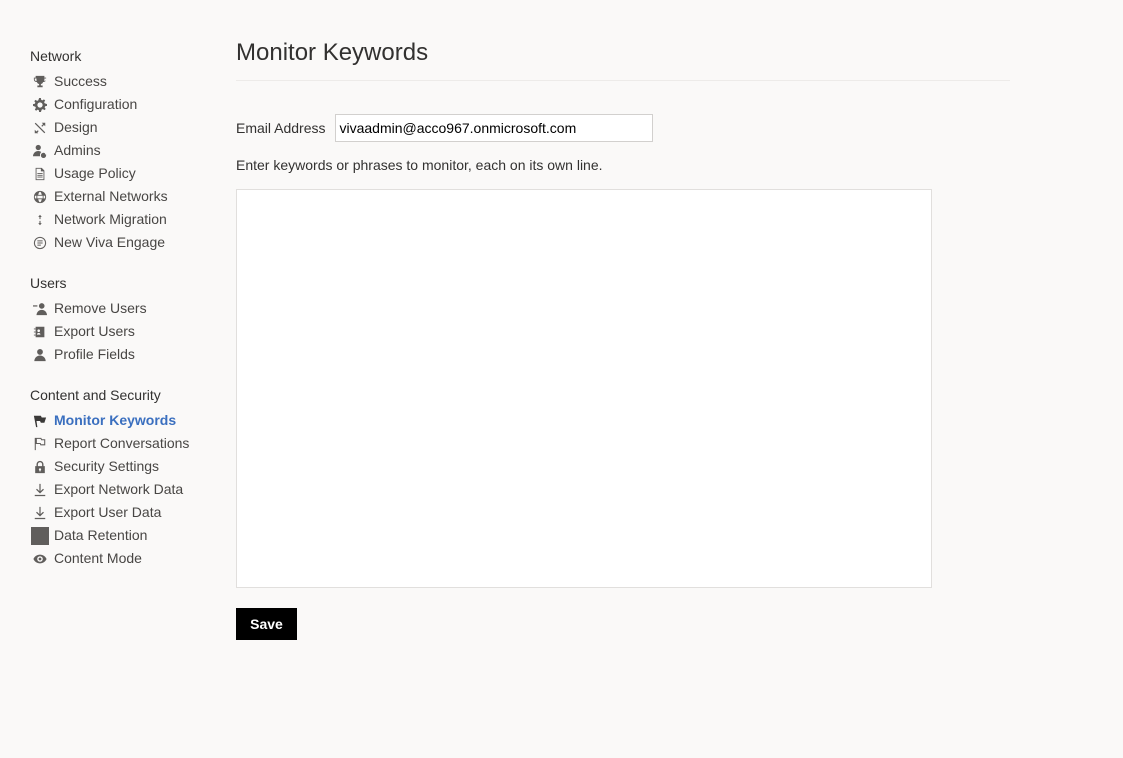 Image resolution: width=1123 pixels, height=758 pixels. What do you see at coordinates (623, 58) in the screenshot?
I see `page-title: Monitor Keywords` at bounding box center [623, 58].